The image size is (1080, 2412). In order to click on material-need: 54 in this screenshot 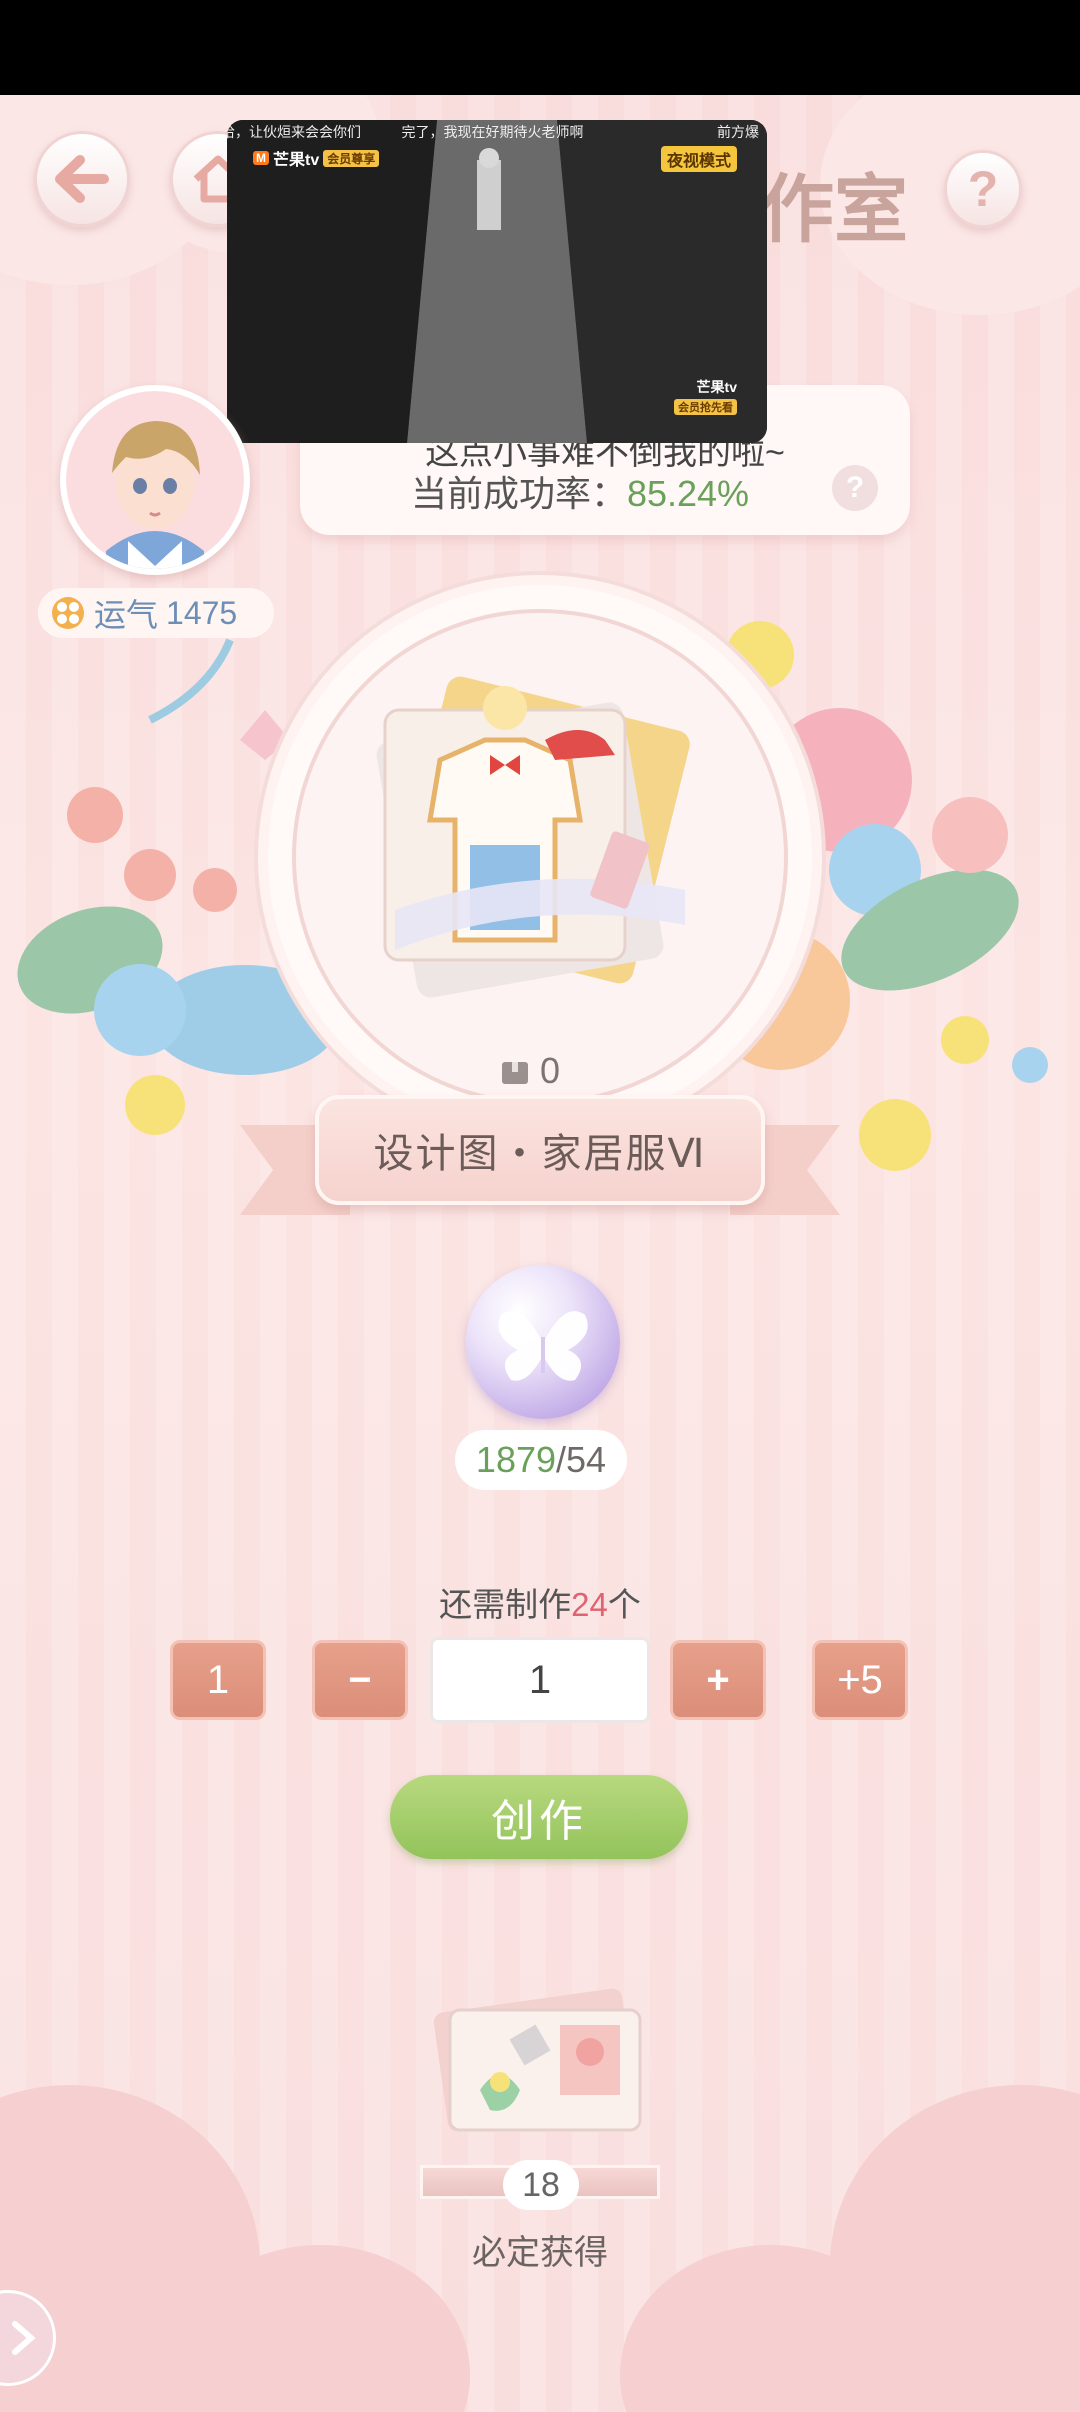, I will do `click(586, 1459)`.